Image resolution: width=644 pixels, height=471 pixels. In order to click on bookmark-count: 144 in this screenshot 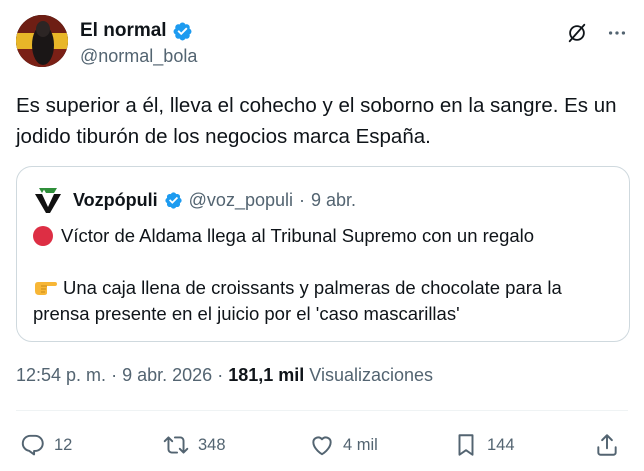, I will do `click(501, 444)`.